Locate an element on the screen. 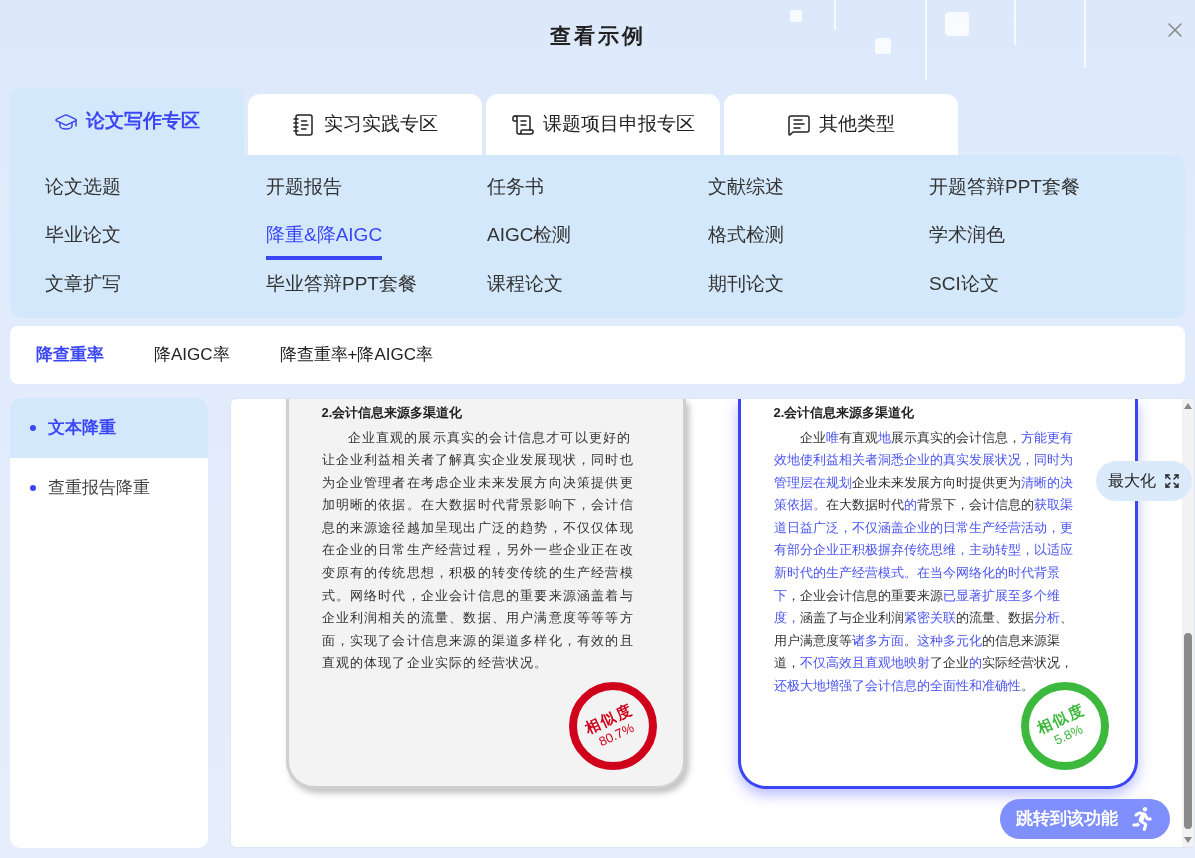 This screenshot has width=1195, height=858. category-link: 毕业答辩PPT套餐 is located at coordinates (341, 289).